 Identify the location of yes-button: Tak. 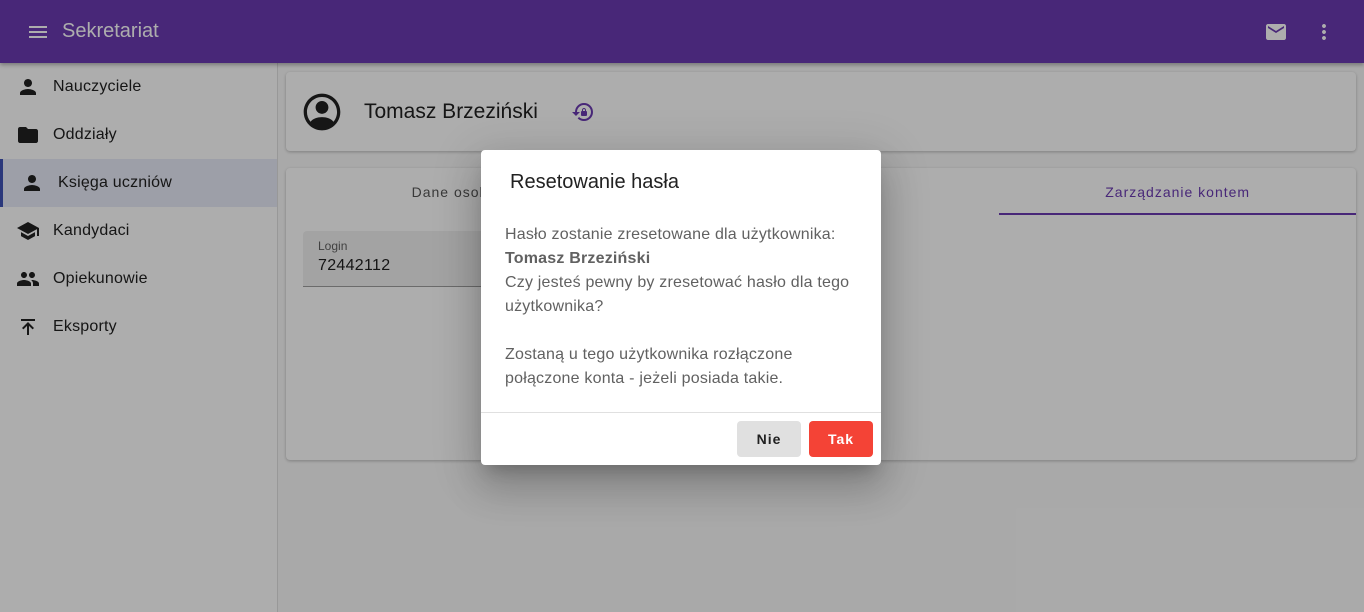
(841, 439).